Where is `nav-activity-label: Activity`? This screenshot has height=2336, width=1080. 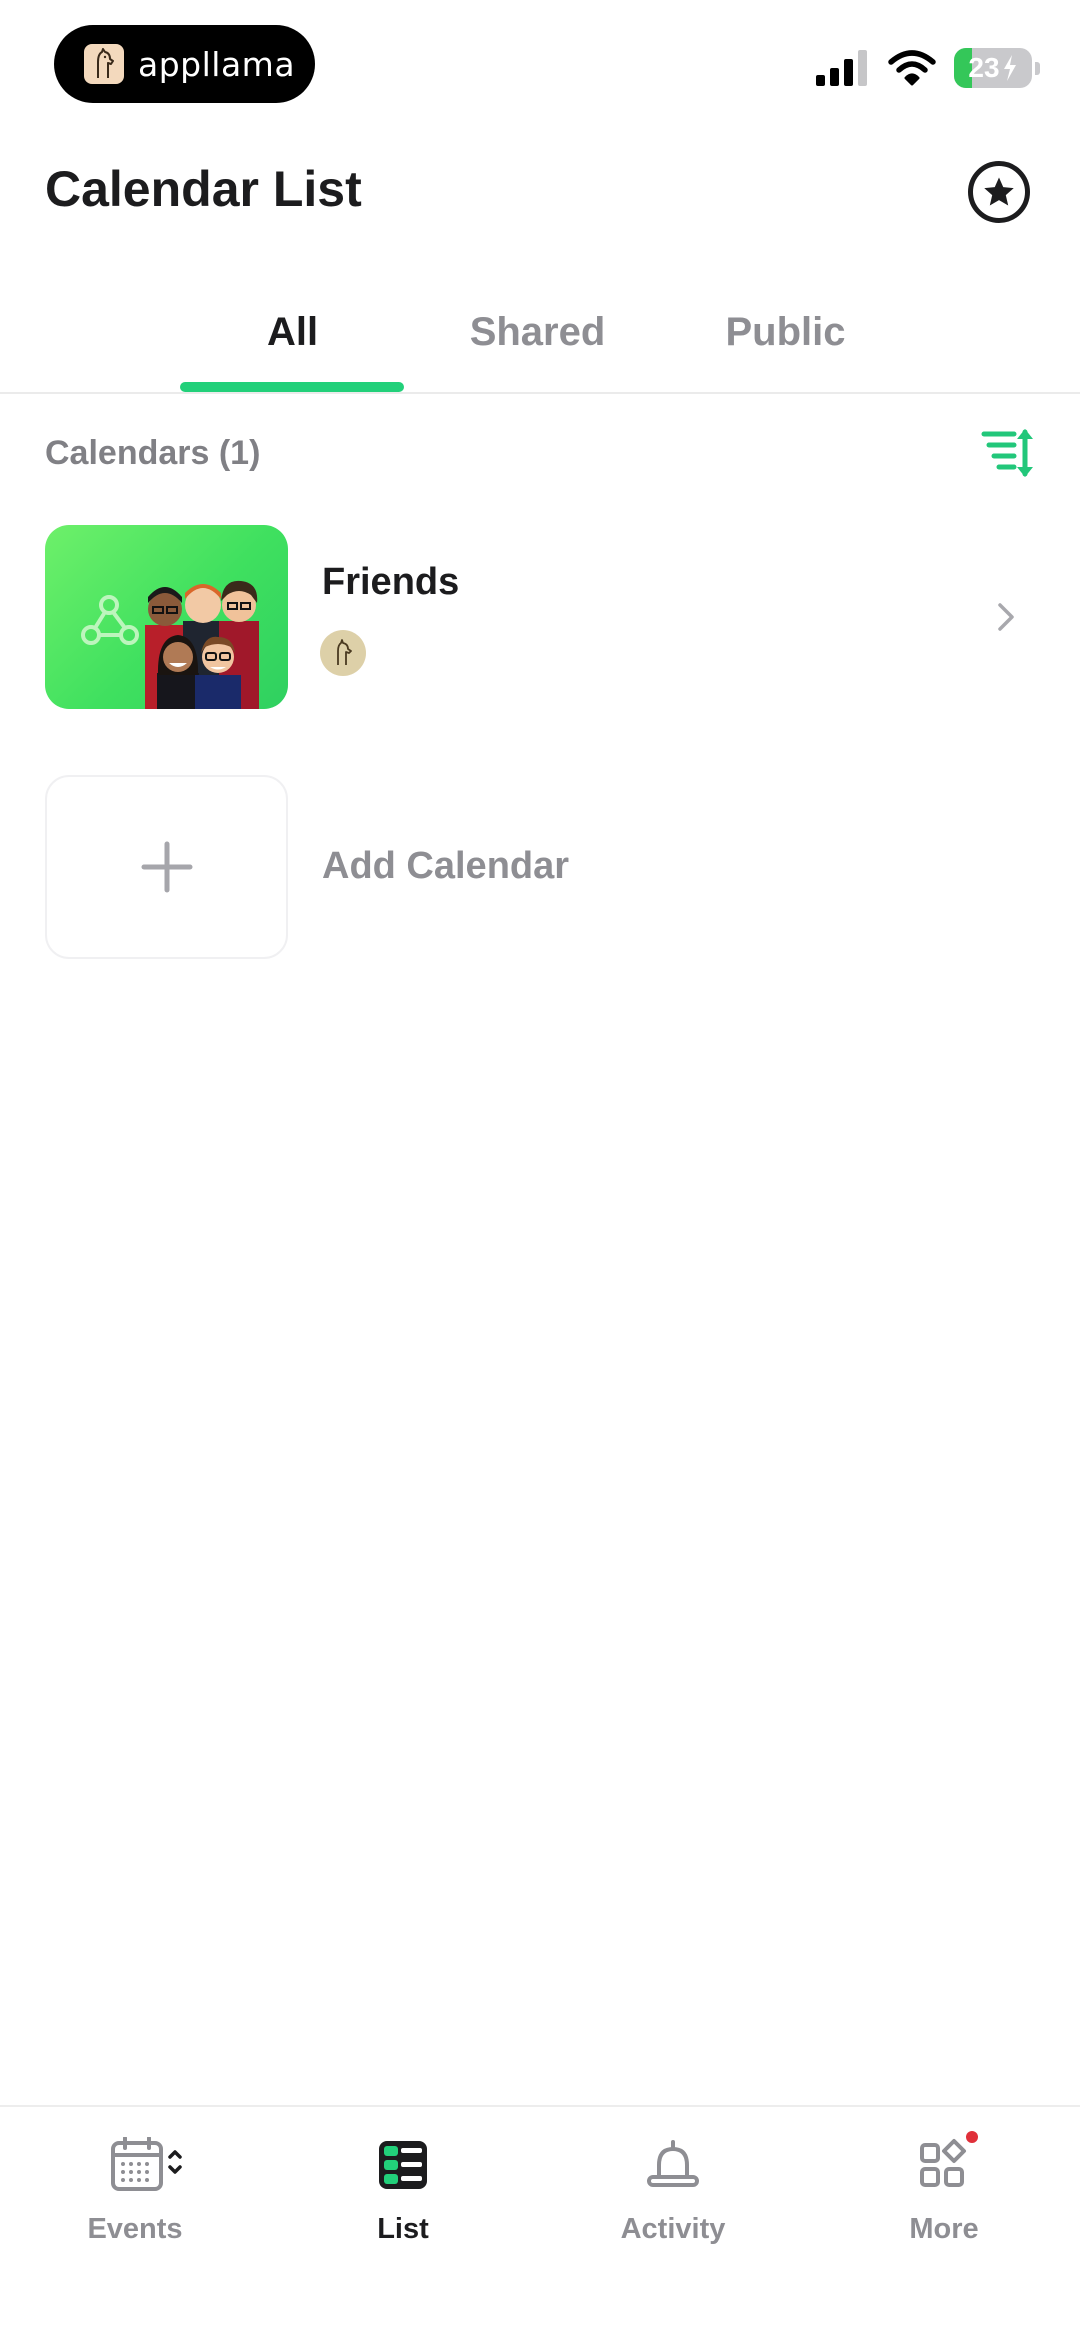 nav-activity-label: Activity is located at coordinates (673, 2229).